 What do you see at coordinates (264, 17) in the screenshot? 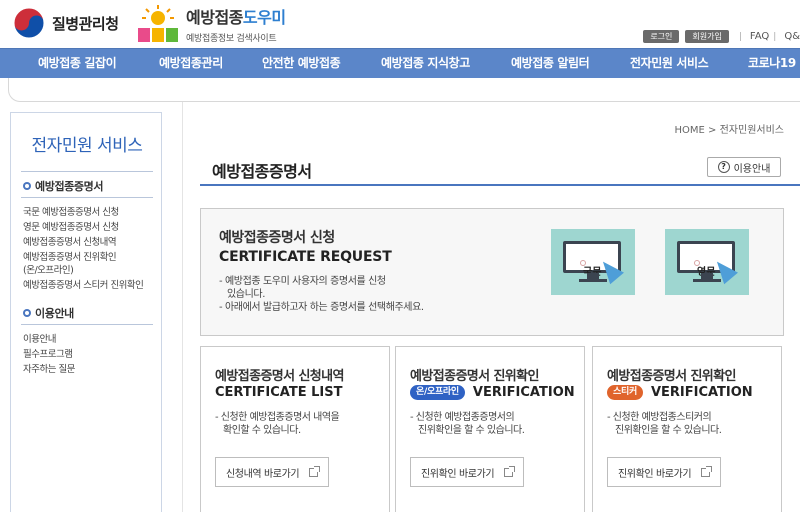
I see `site-title-part2: 도우미` at bounding box center [264, 17].